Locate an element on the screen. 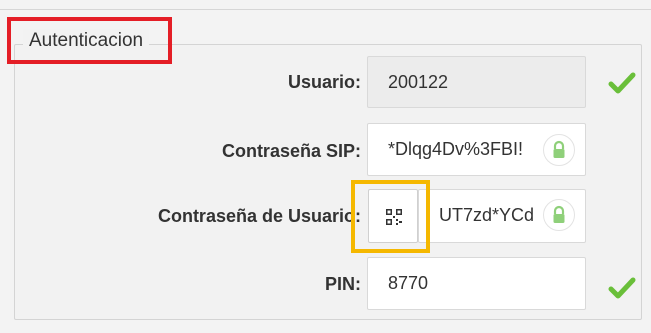  legend-highlight-box is located at coordinates (89, 40).